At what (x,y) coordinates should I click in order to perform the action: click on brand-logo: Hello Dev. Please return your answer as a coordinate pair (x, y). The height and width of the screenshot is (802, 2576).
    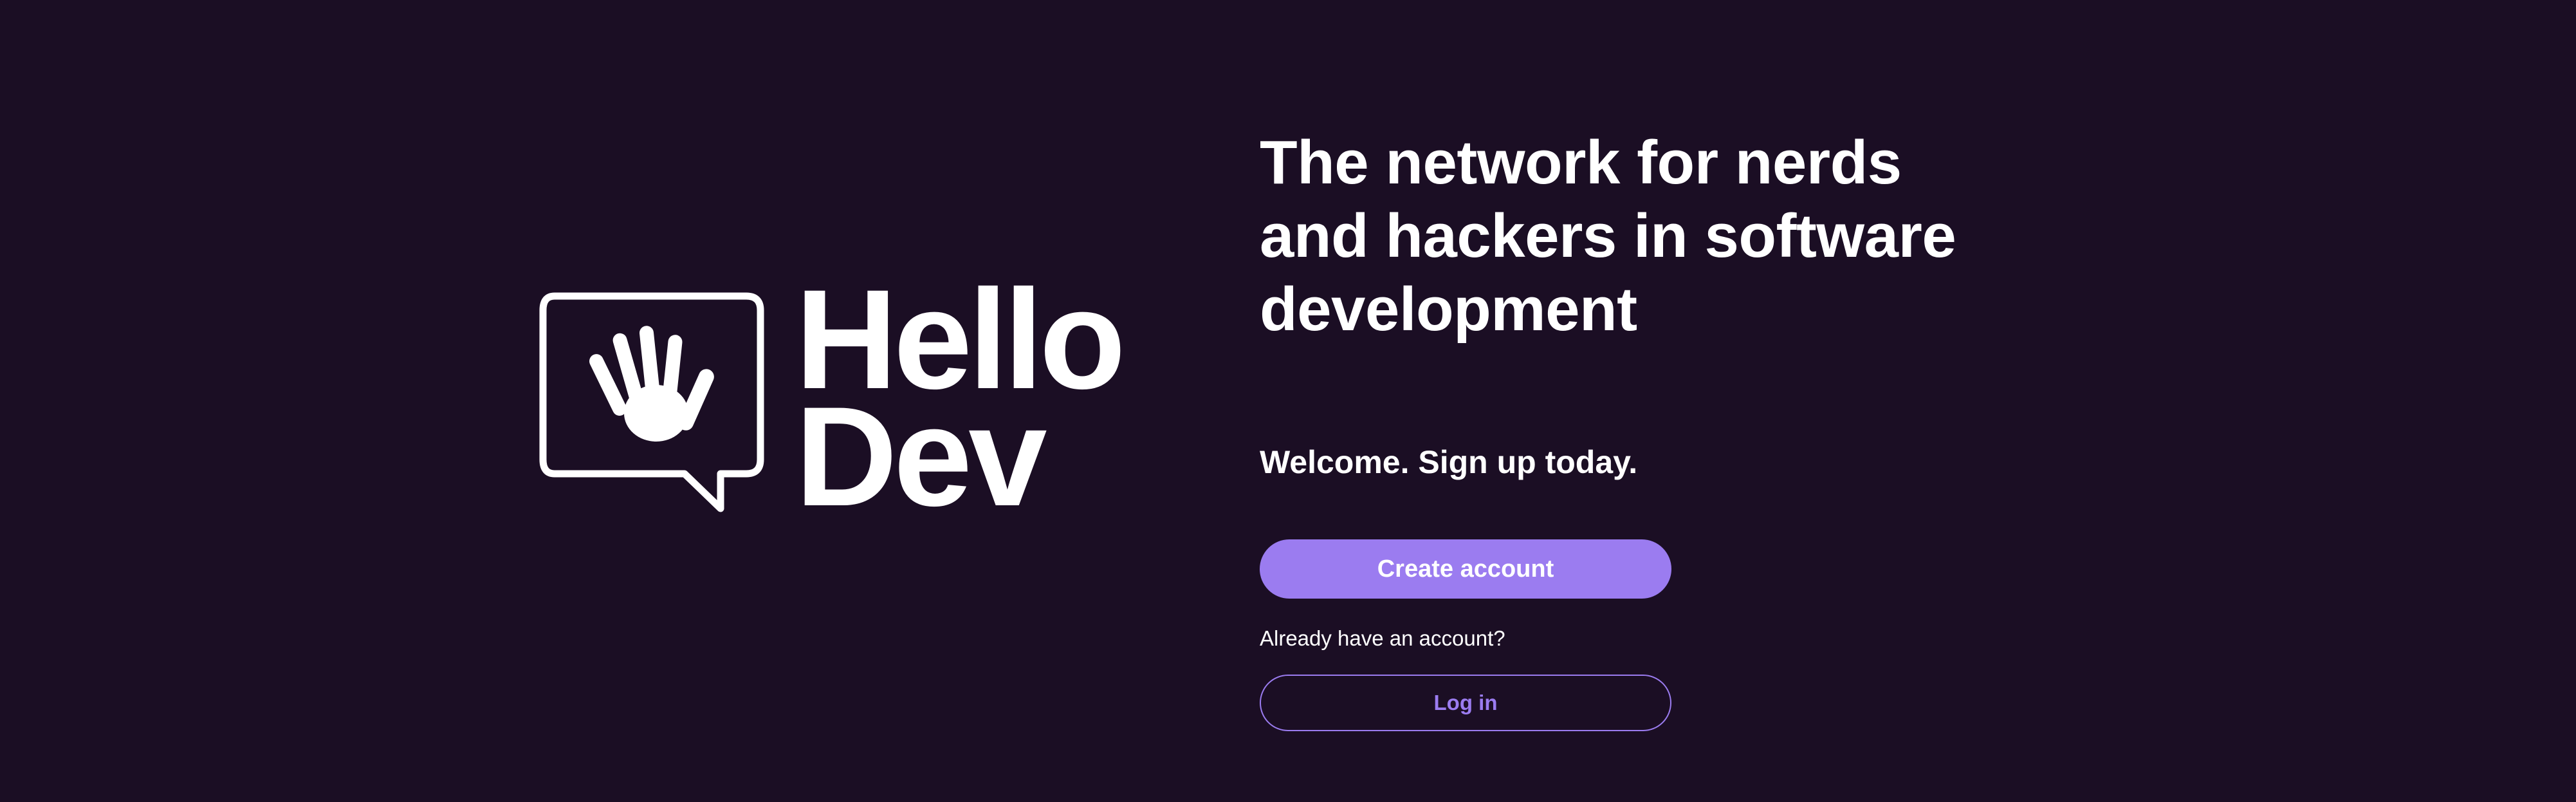
    Looking at the image, I should click on (835, 400).